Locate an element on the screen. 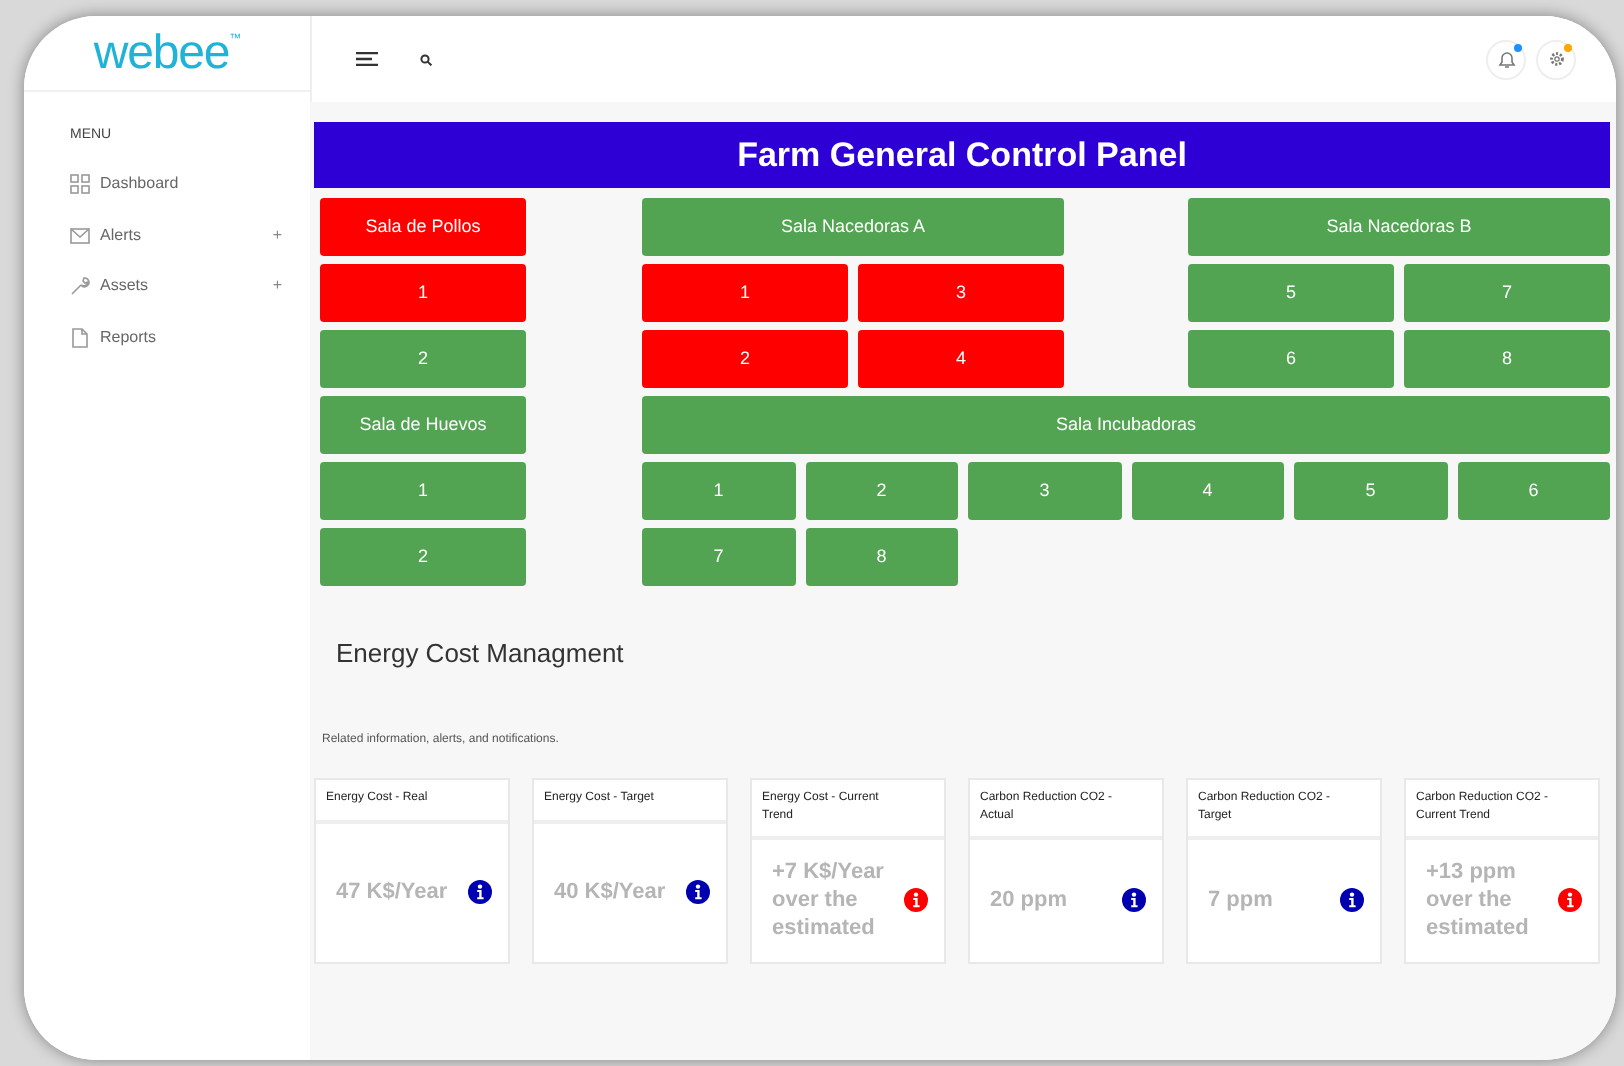  room-header: Sala Nacedoras A is located at coordinates (853, 227).